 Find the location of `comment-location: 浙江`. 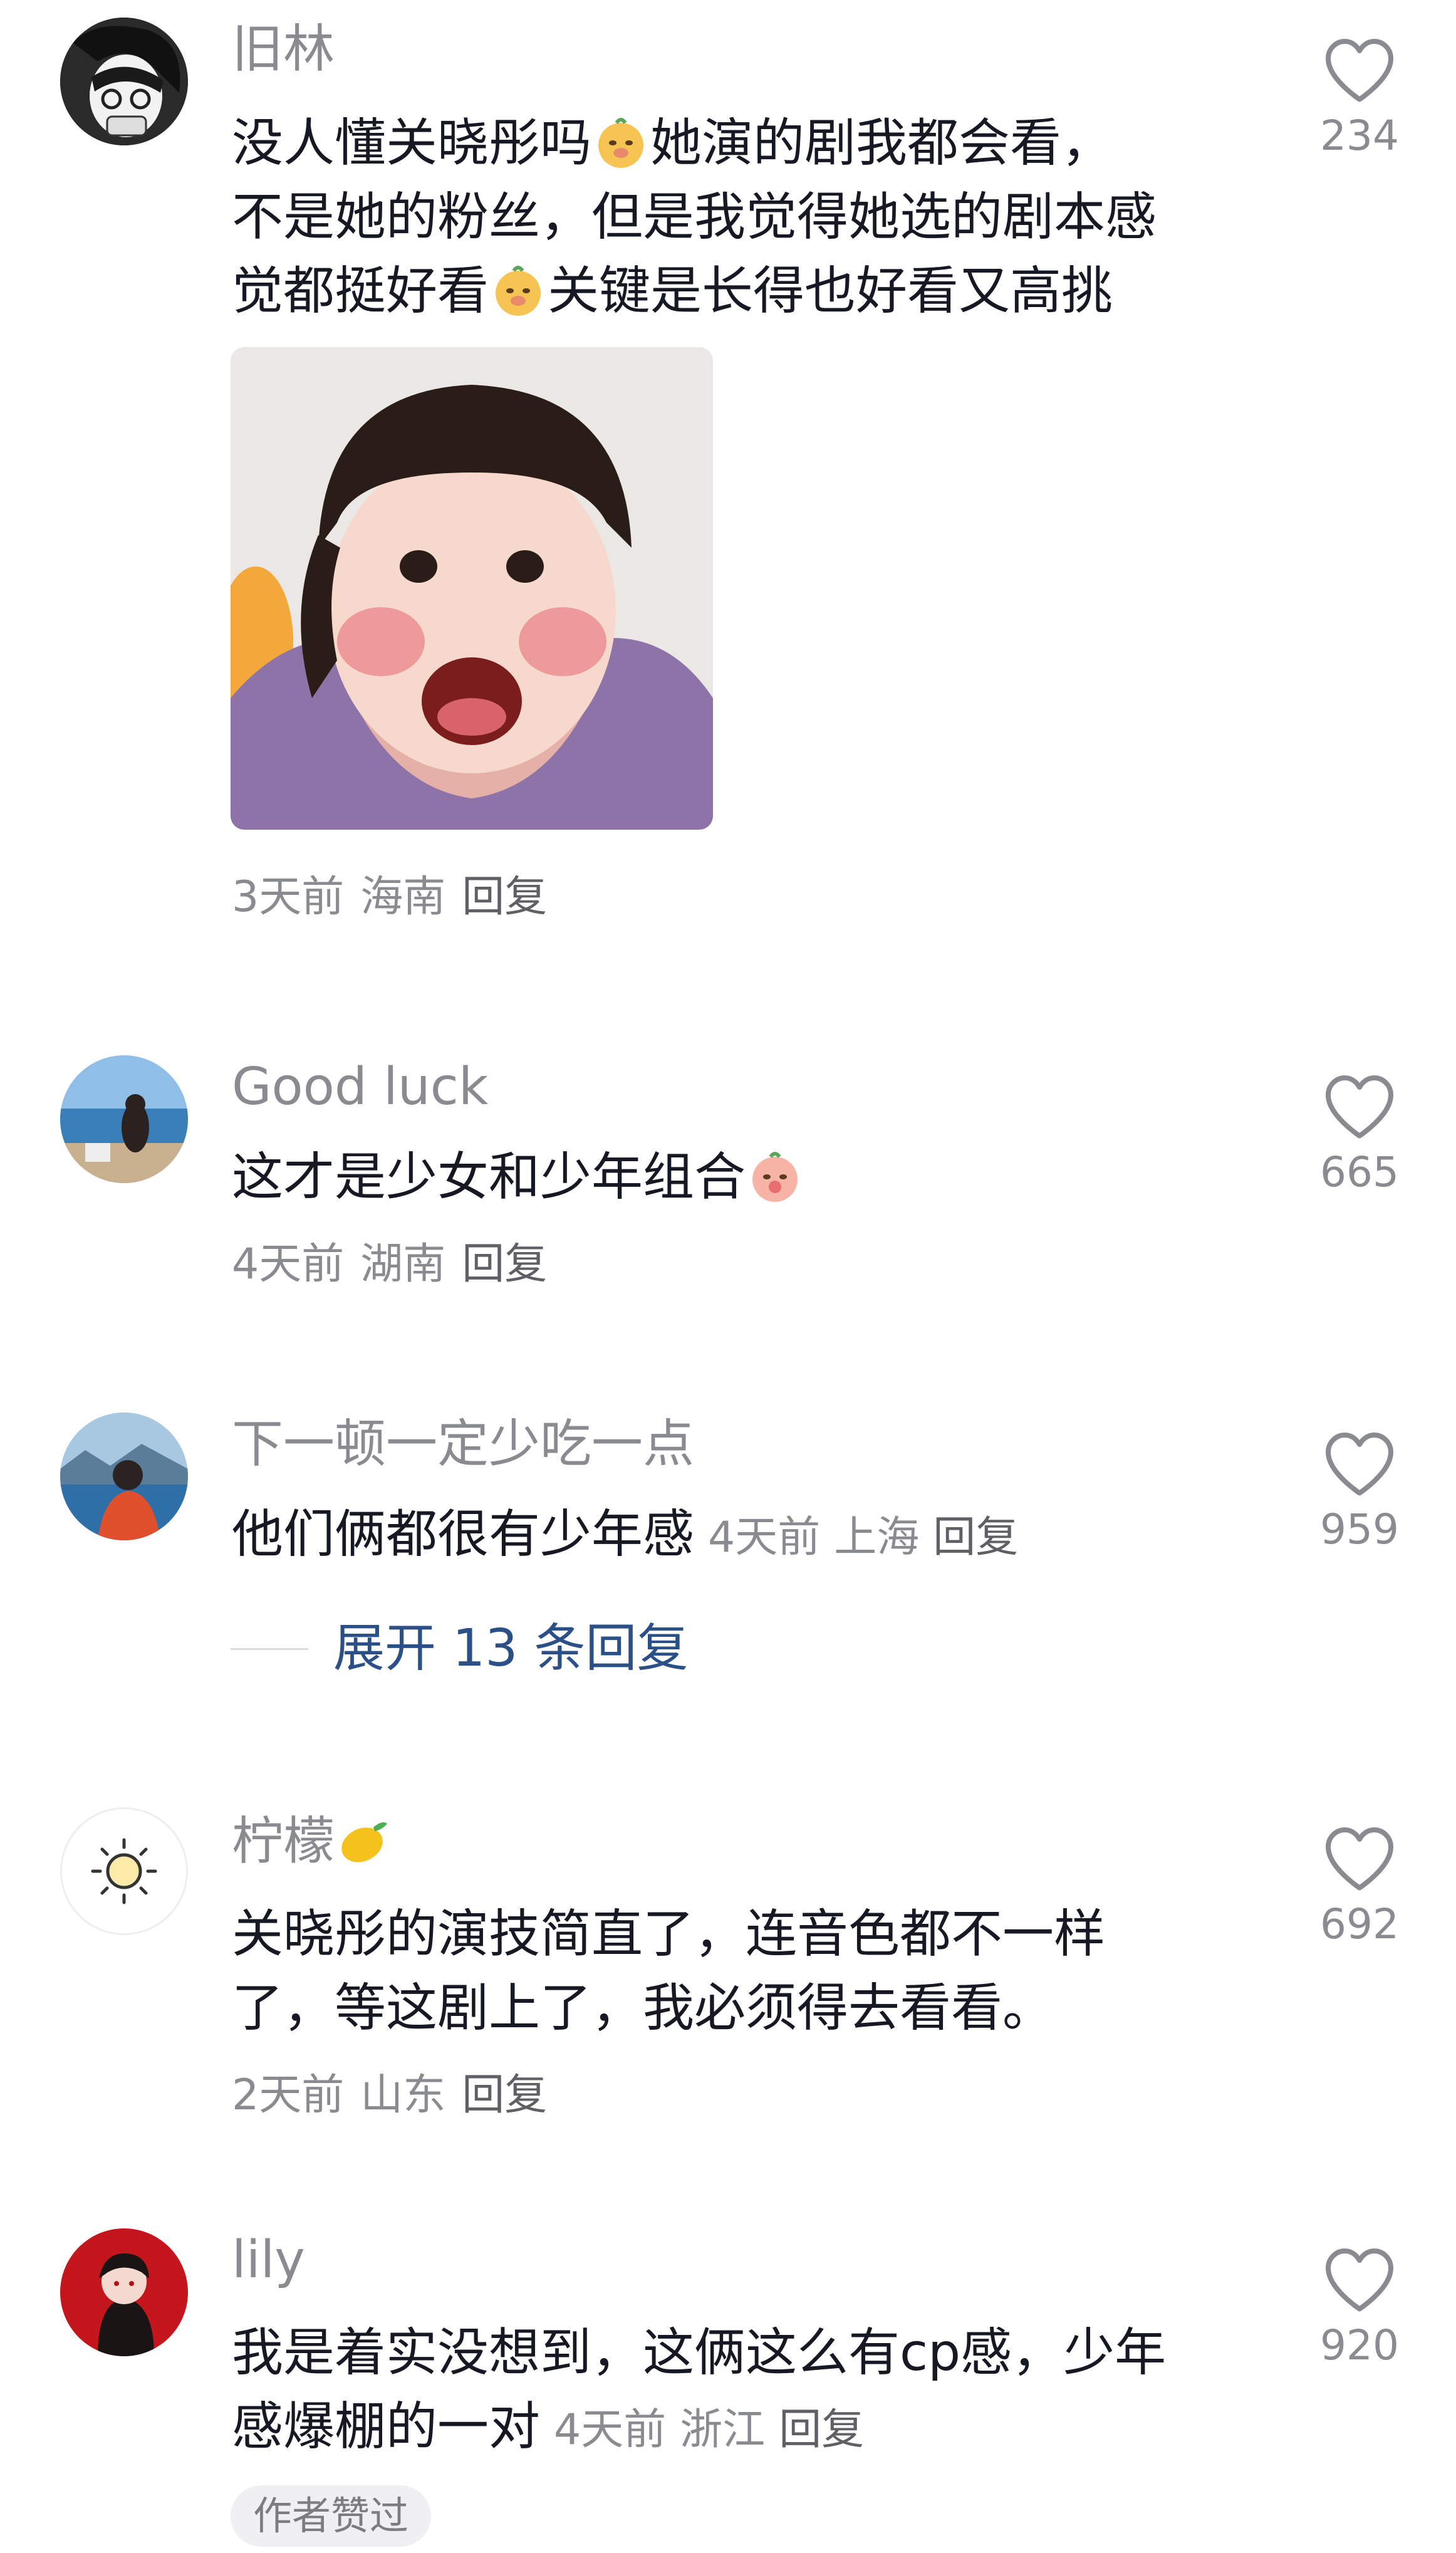

comment-location: 浙江 is located at coordinates (723, 2430).